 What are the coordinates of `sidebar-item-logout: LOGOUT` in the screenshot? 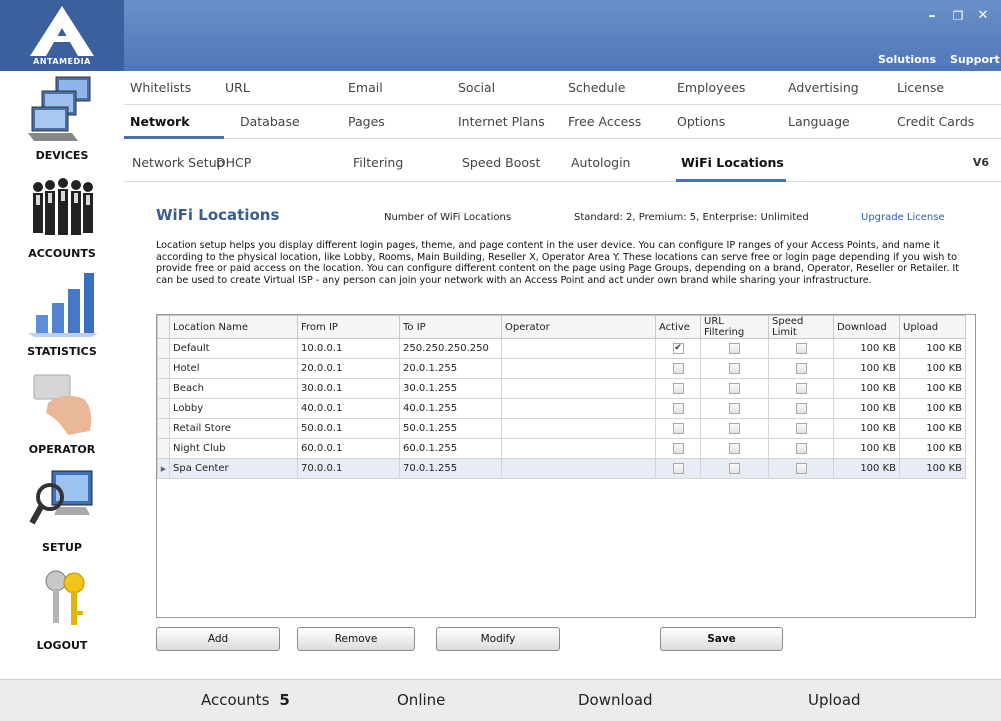 It's located at (62, 610).